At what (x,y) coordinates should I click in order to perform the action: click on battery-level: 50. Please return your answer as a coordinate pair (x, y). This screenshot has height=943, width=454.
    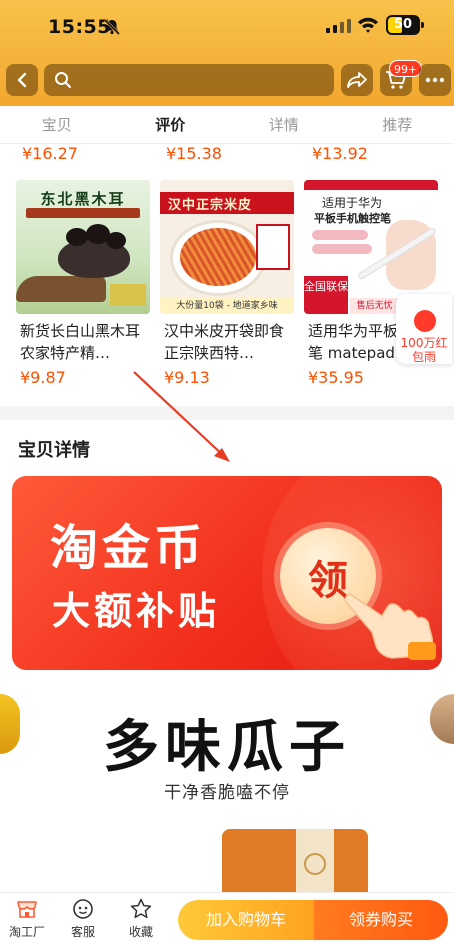
    Looking at the image, I should click on (403, 24).